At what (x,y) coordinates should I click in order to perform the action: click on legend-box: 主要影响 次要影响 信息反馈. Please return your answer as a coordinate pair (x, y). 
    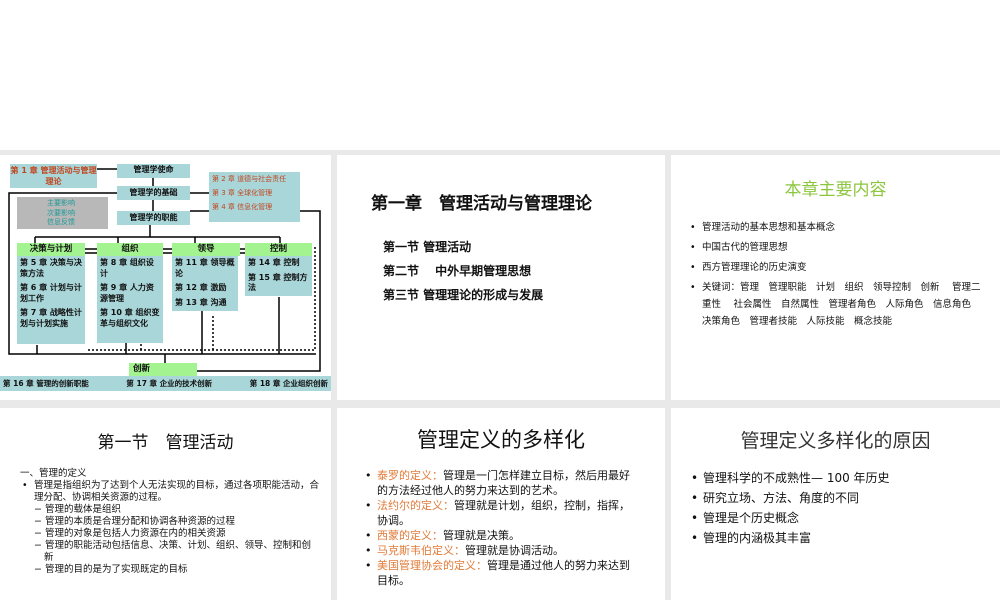
    Looking at the image, I should click on (62, 213).